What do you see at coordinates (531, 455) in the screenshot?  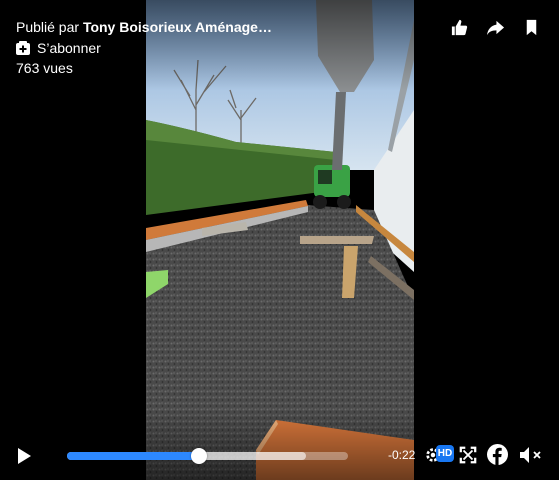 I see `volume-muted-icon` at bounding box center [531, 455].